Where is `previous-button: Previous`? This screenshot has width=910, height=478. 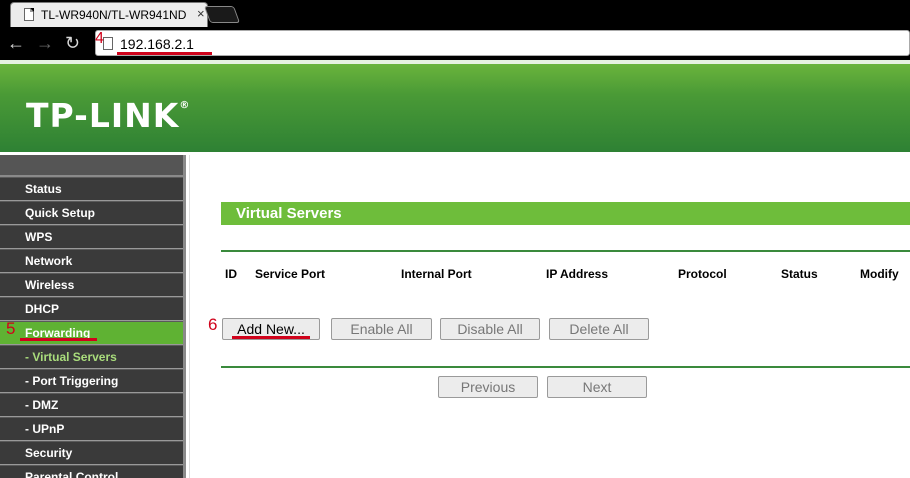 previous-button: Previous is located at coordinates (488, 387).